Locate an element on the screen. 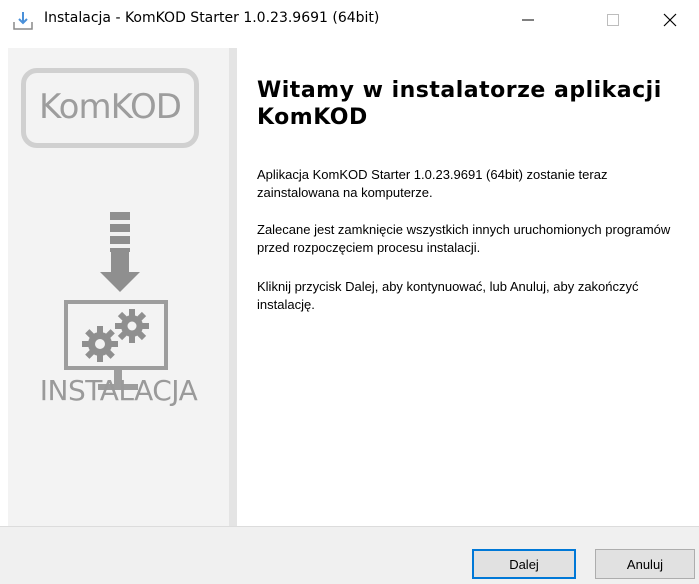 The width and height of the screenshot is (699, 584). logo-text: KomKOD is located at coordinates (110, 107).